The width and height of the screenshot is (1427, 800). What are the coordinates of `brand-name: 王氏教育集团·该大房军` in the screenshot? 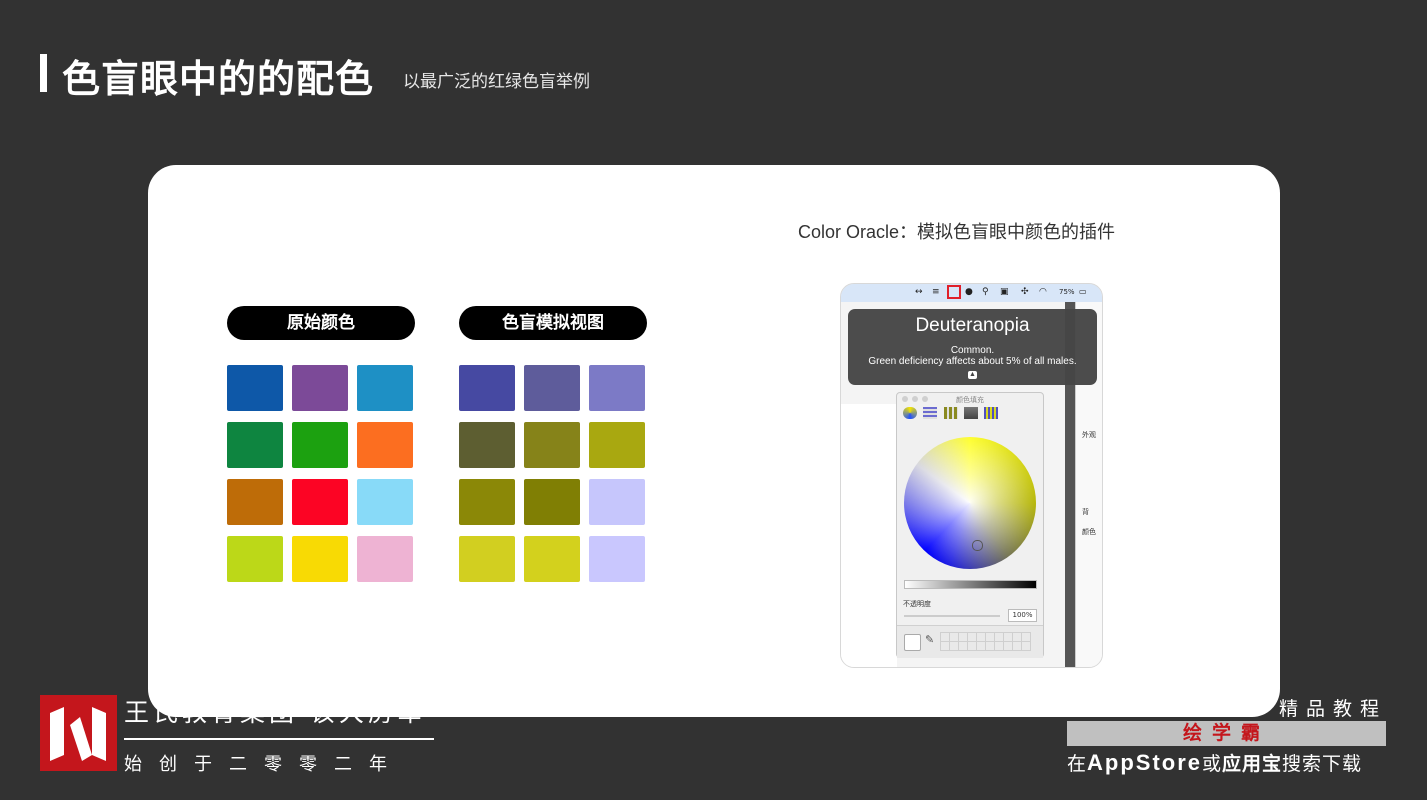 It's located at (275, 712).